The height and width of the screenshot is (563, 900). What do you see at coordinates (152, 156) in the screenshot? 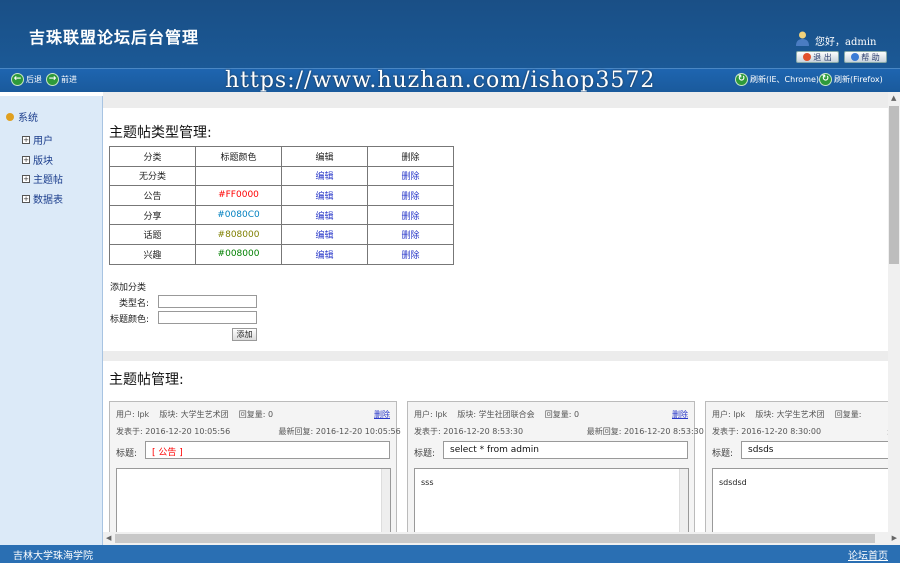
I see `column-header: 分类` at bounding box center [152, 156].